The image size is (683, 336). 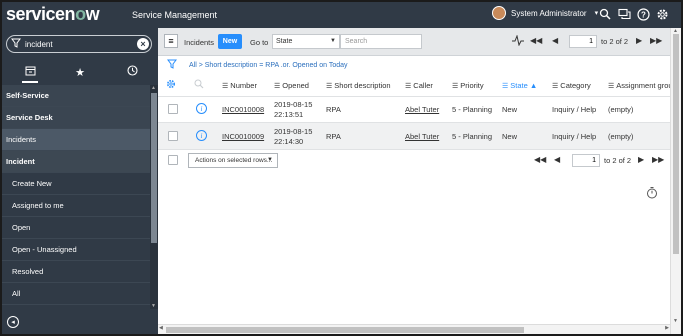 I want to click on number-link: INC0010008, so click(x=243, y=109).